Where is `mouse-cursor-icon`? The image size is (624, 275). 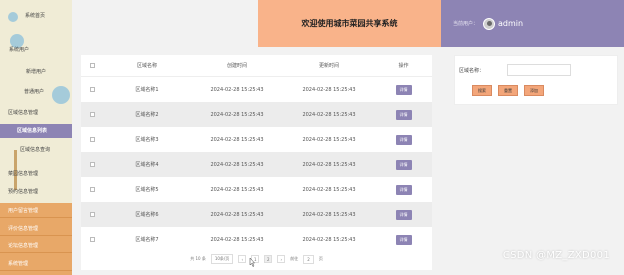
mouse-cursor-icon is located at coordinates (252, 262).